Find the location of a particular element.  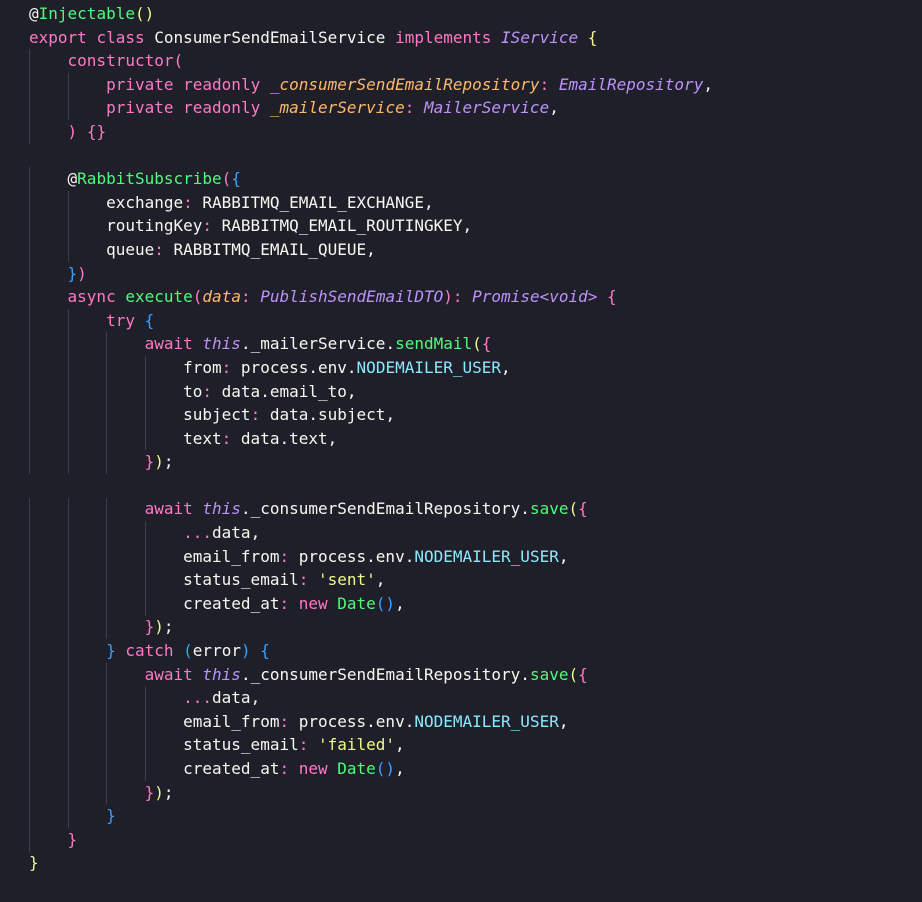

code-line: } catch (error) { is located at coordinates (371, 651).